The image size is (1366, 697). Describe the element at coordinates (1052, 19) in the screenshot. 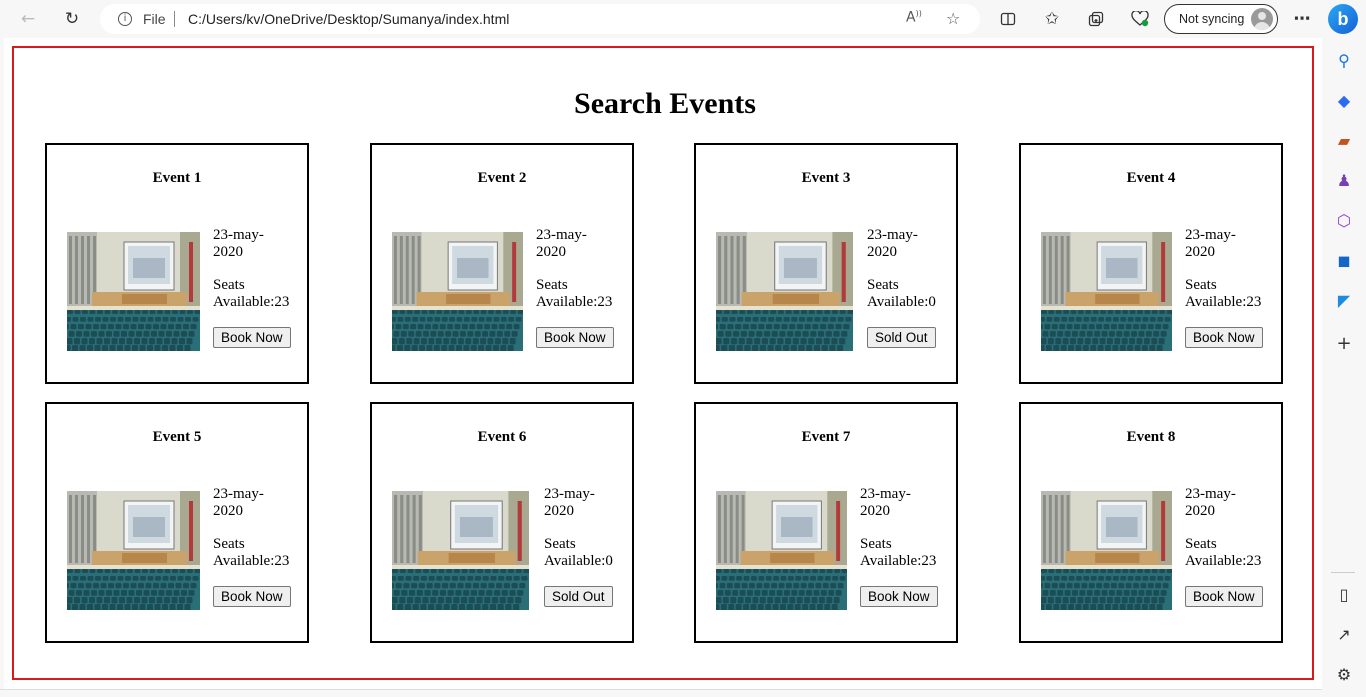

I see `favorites-icon: ✩` at that location.